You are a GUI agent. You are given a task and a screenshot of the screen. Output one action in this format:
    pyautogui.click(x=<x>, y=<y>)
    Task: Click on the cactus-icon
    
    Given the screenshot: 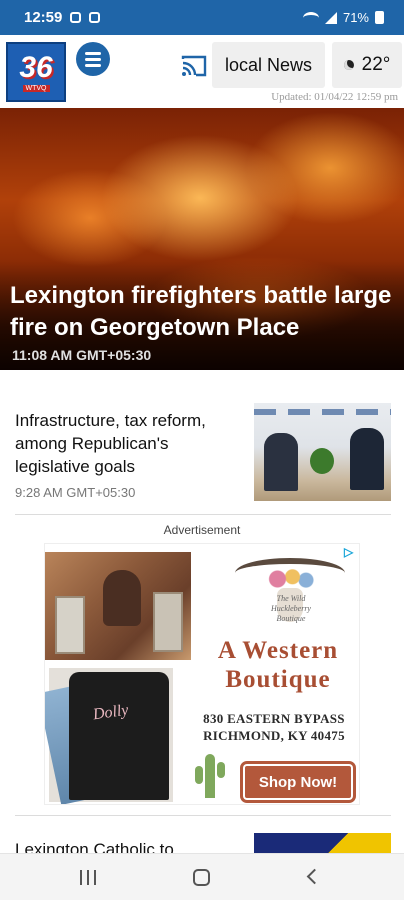 What is the action you would take?
    pyautogui.click(x=210, y=776)
    